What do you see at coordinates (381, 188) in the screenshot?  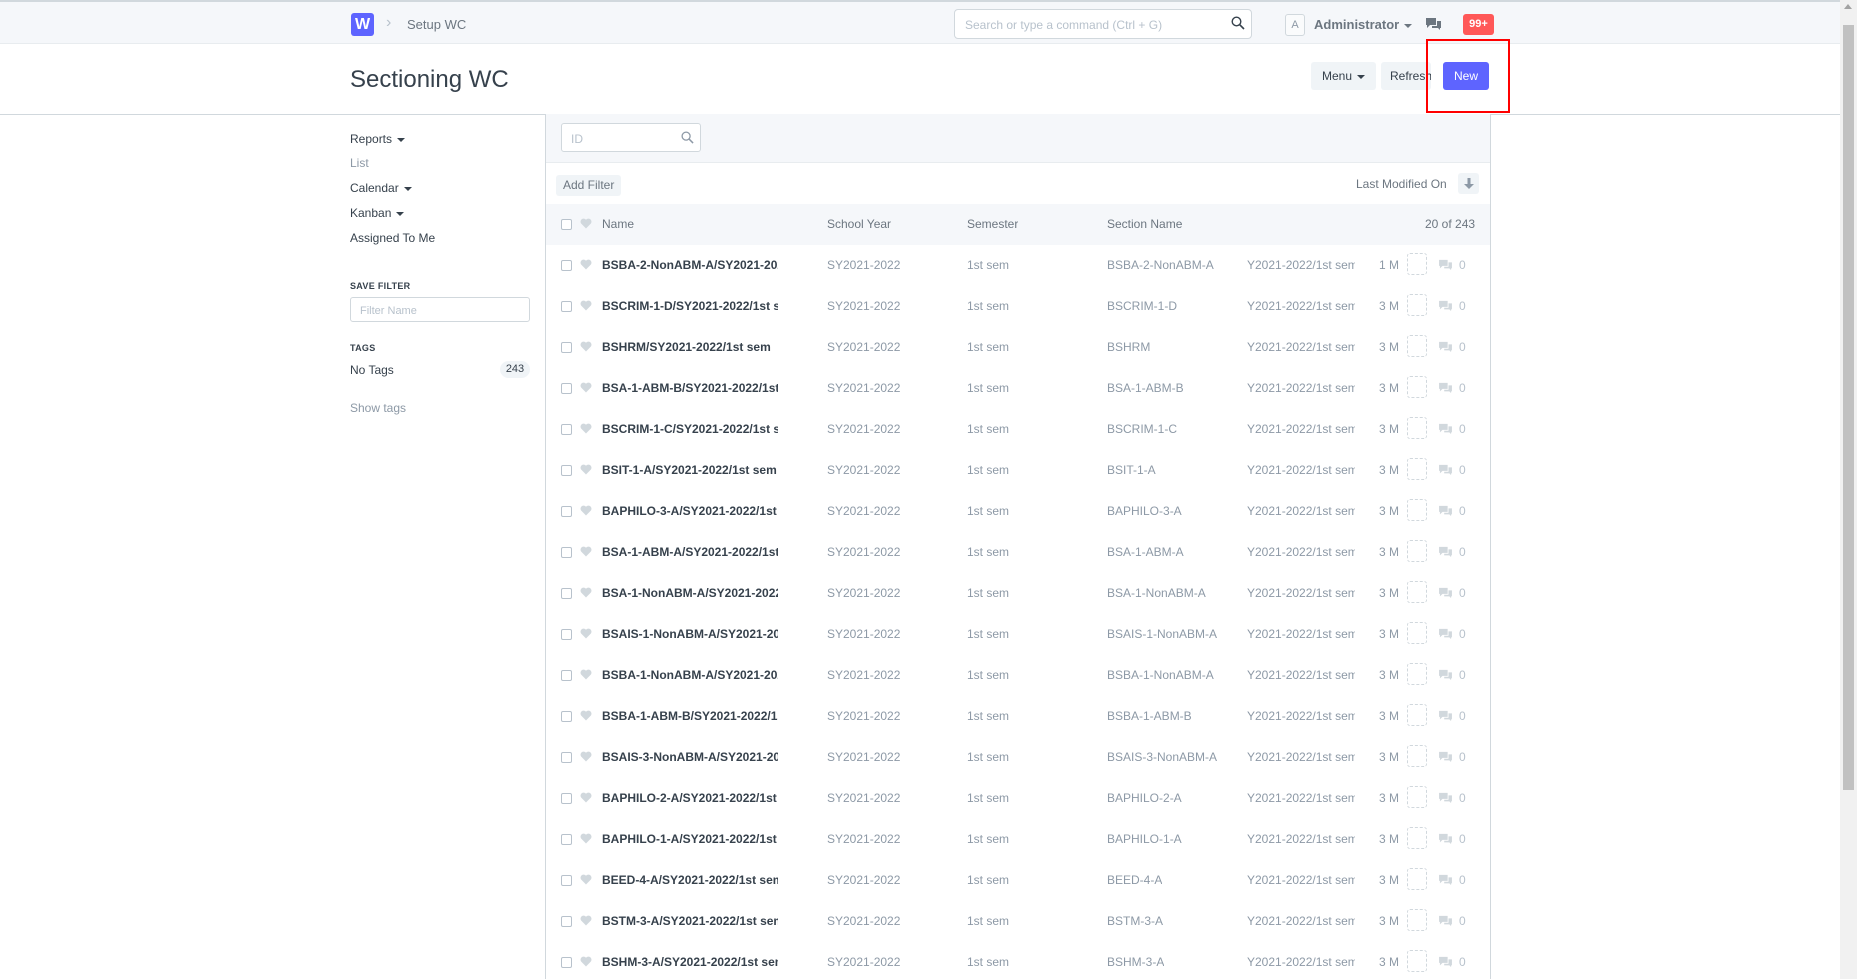 I see `sidebar-item-calendar: Calendar` at bounding box center [381, 188].